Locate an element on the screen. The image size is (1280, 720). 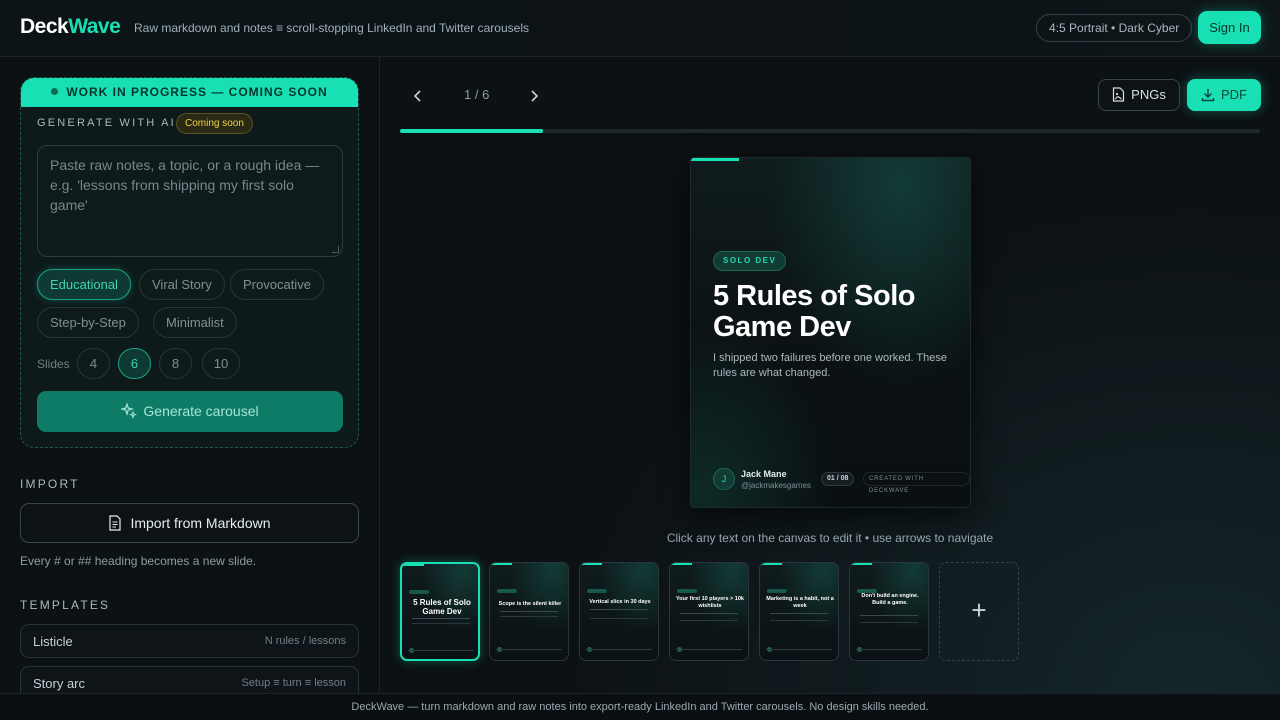
slide-count-4: 4 is located at coordinates (93, 363).